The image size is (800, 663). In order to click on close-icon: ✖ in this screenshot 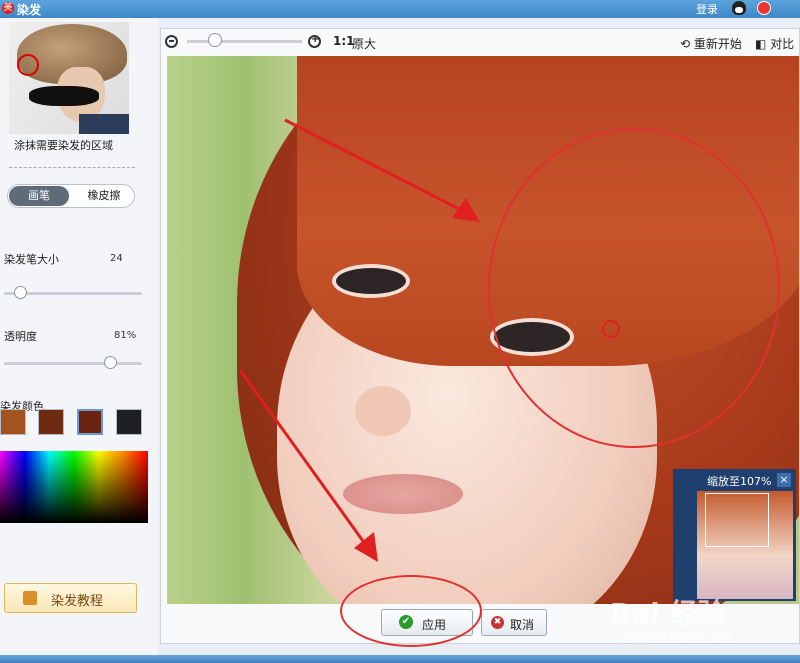, I will do `click(497, 622)`.